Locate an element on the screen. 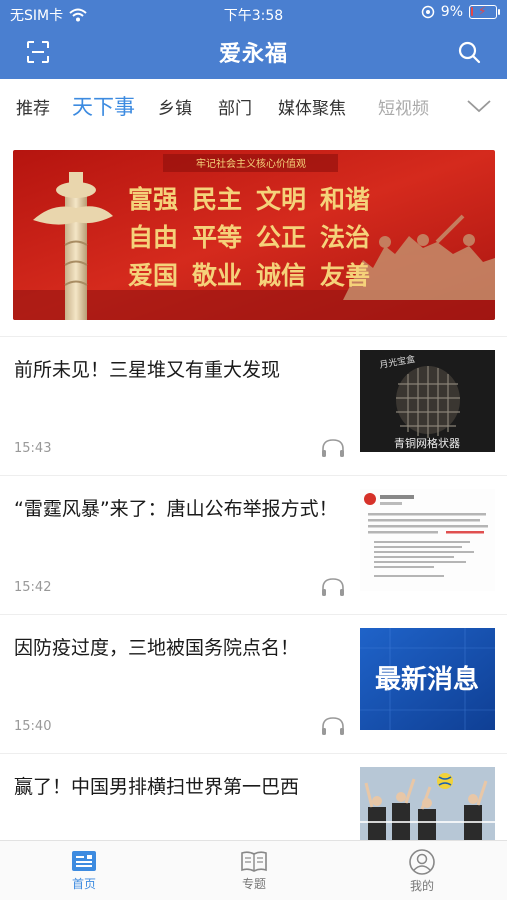 The width and height of the screenshot is (507, 900). core-value-text: 文明 is located at coordinates (281, 199).